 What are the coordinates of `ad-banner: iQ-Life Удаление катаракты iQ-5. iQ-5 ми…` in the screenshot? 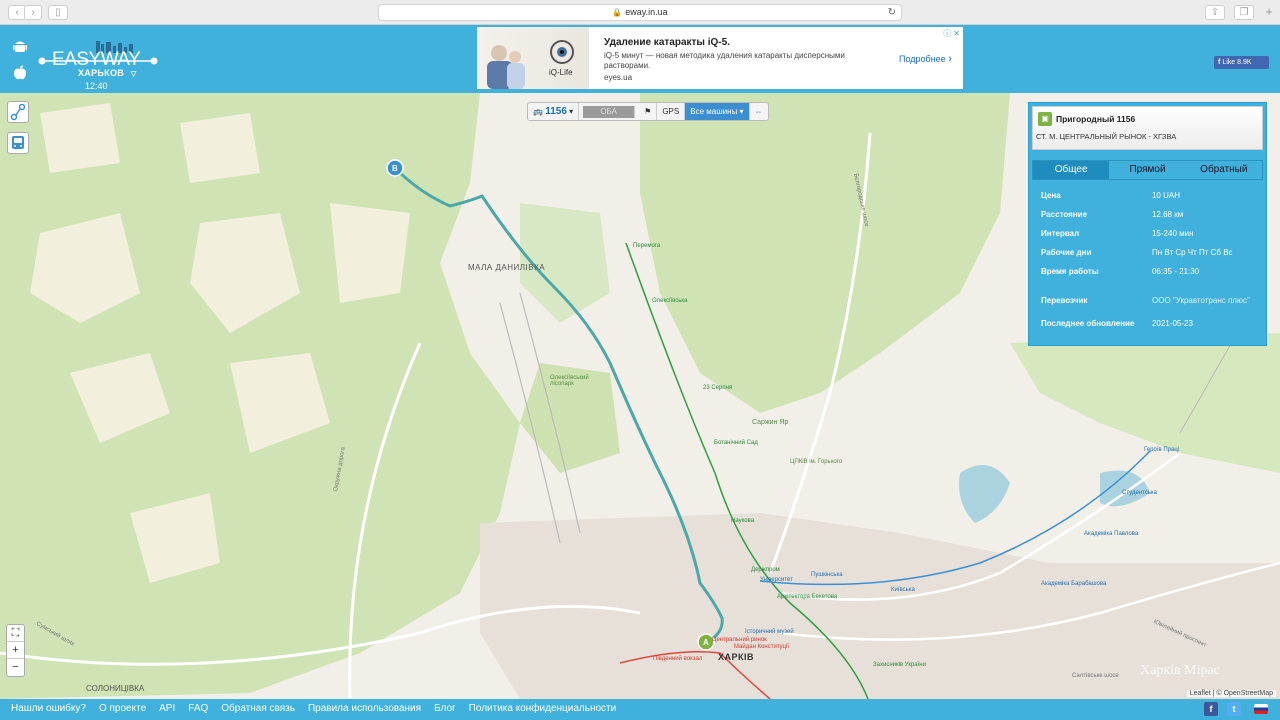 It's located at (720, 58).